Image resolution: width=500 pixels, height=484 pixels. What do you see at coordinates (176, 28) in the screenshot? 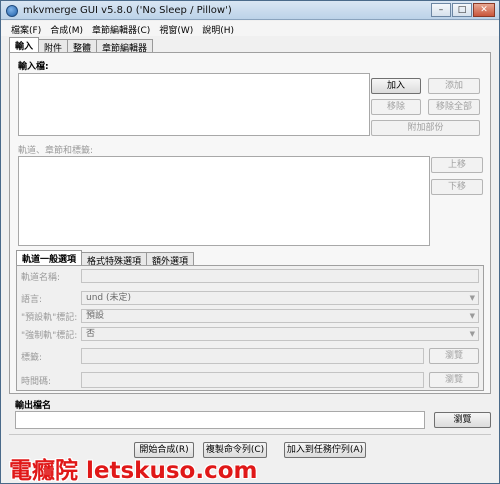
I see `menu-window: 視窗(W)` at bounding box center [176, 28].